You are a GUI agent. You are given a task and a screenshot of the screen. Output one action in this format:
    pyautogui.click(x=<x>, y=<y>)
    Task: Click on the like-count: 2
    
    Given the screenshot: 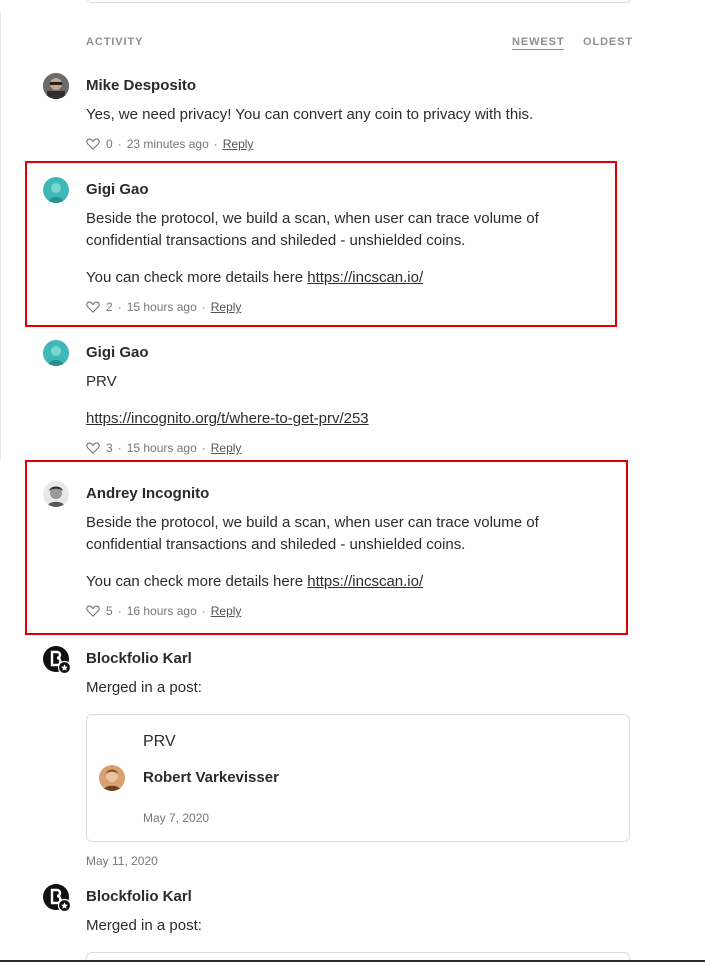 What is the action you would take?
    pyautogui.click(x=109, y=307)
    